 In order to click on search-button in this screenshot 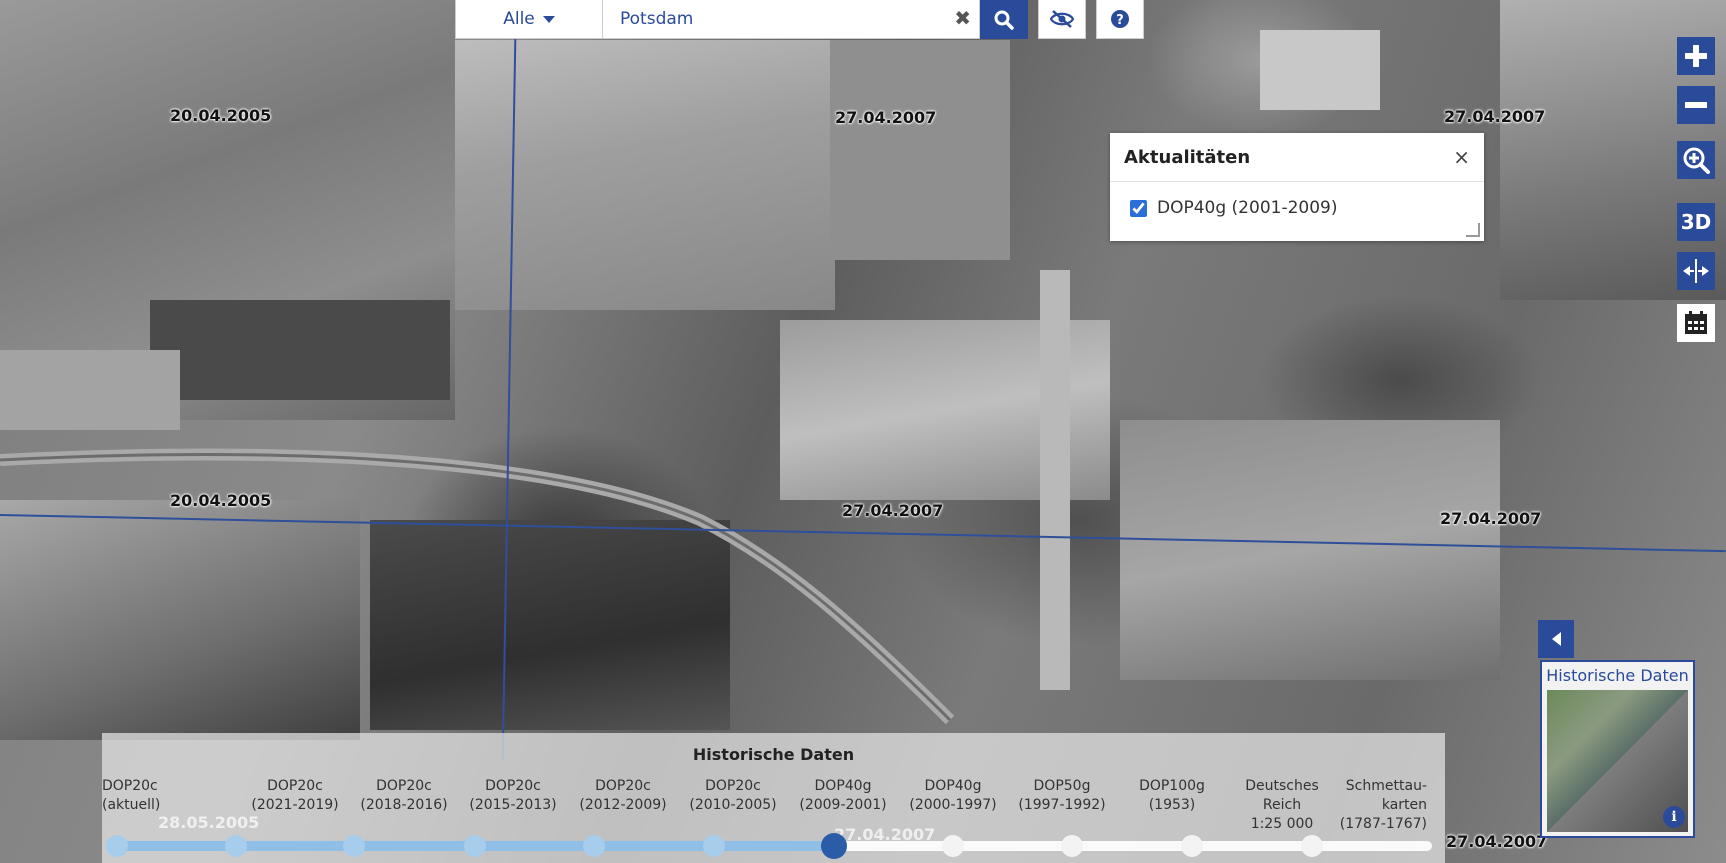, I will do `click(1004, 19)`.